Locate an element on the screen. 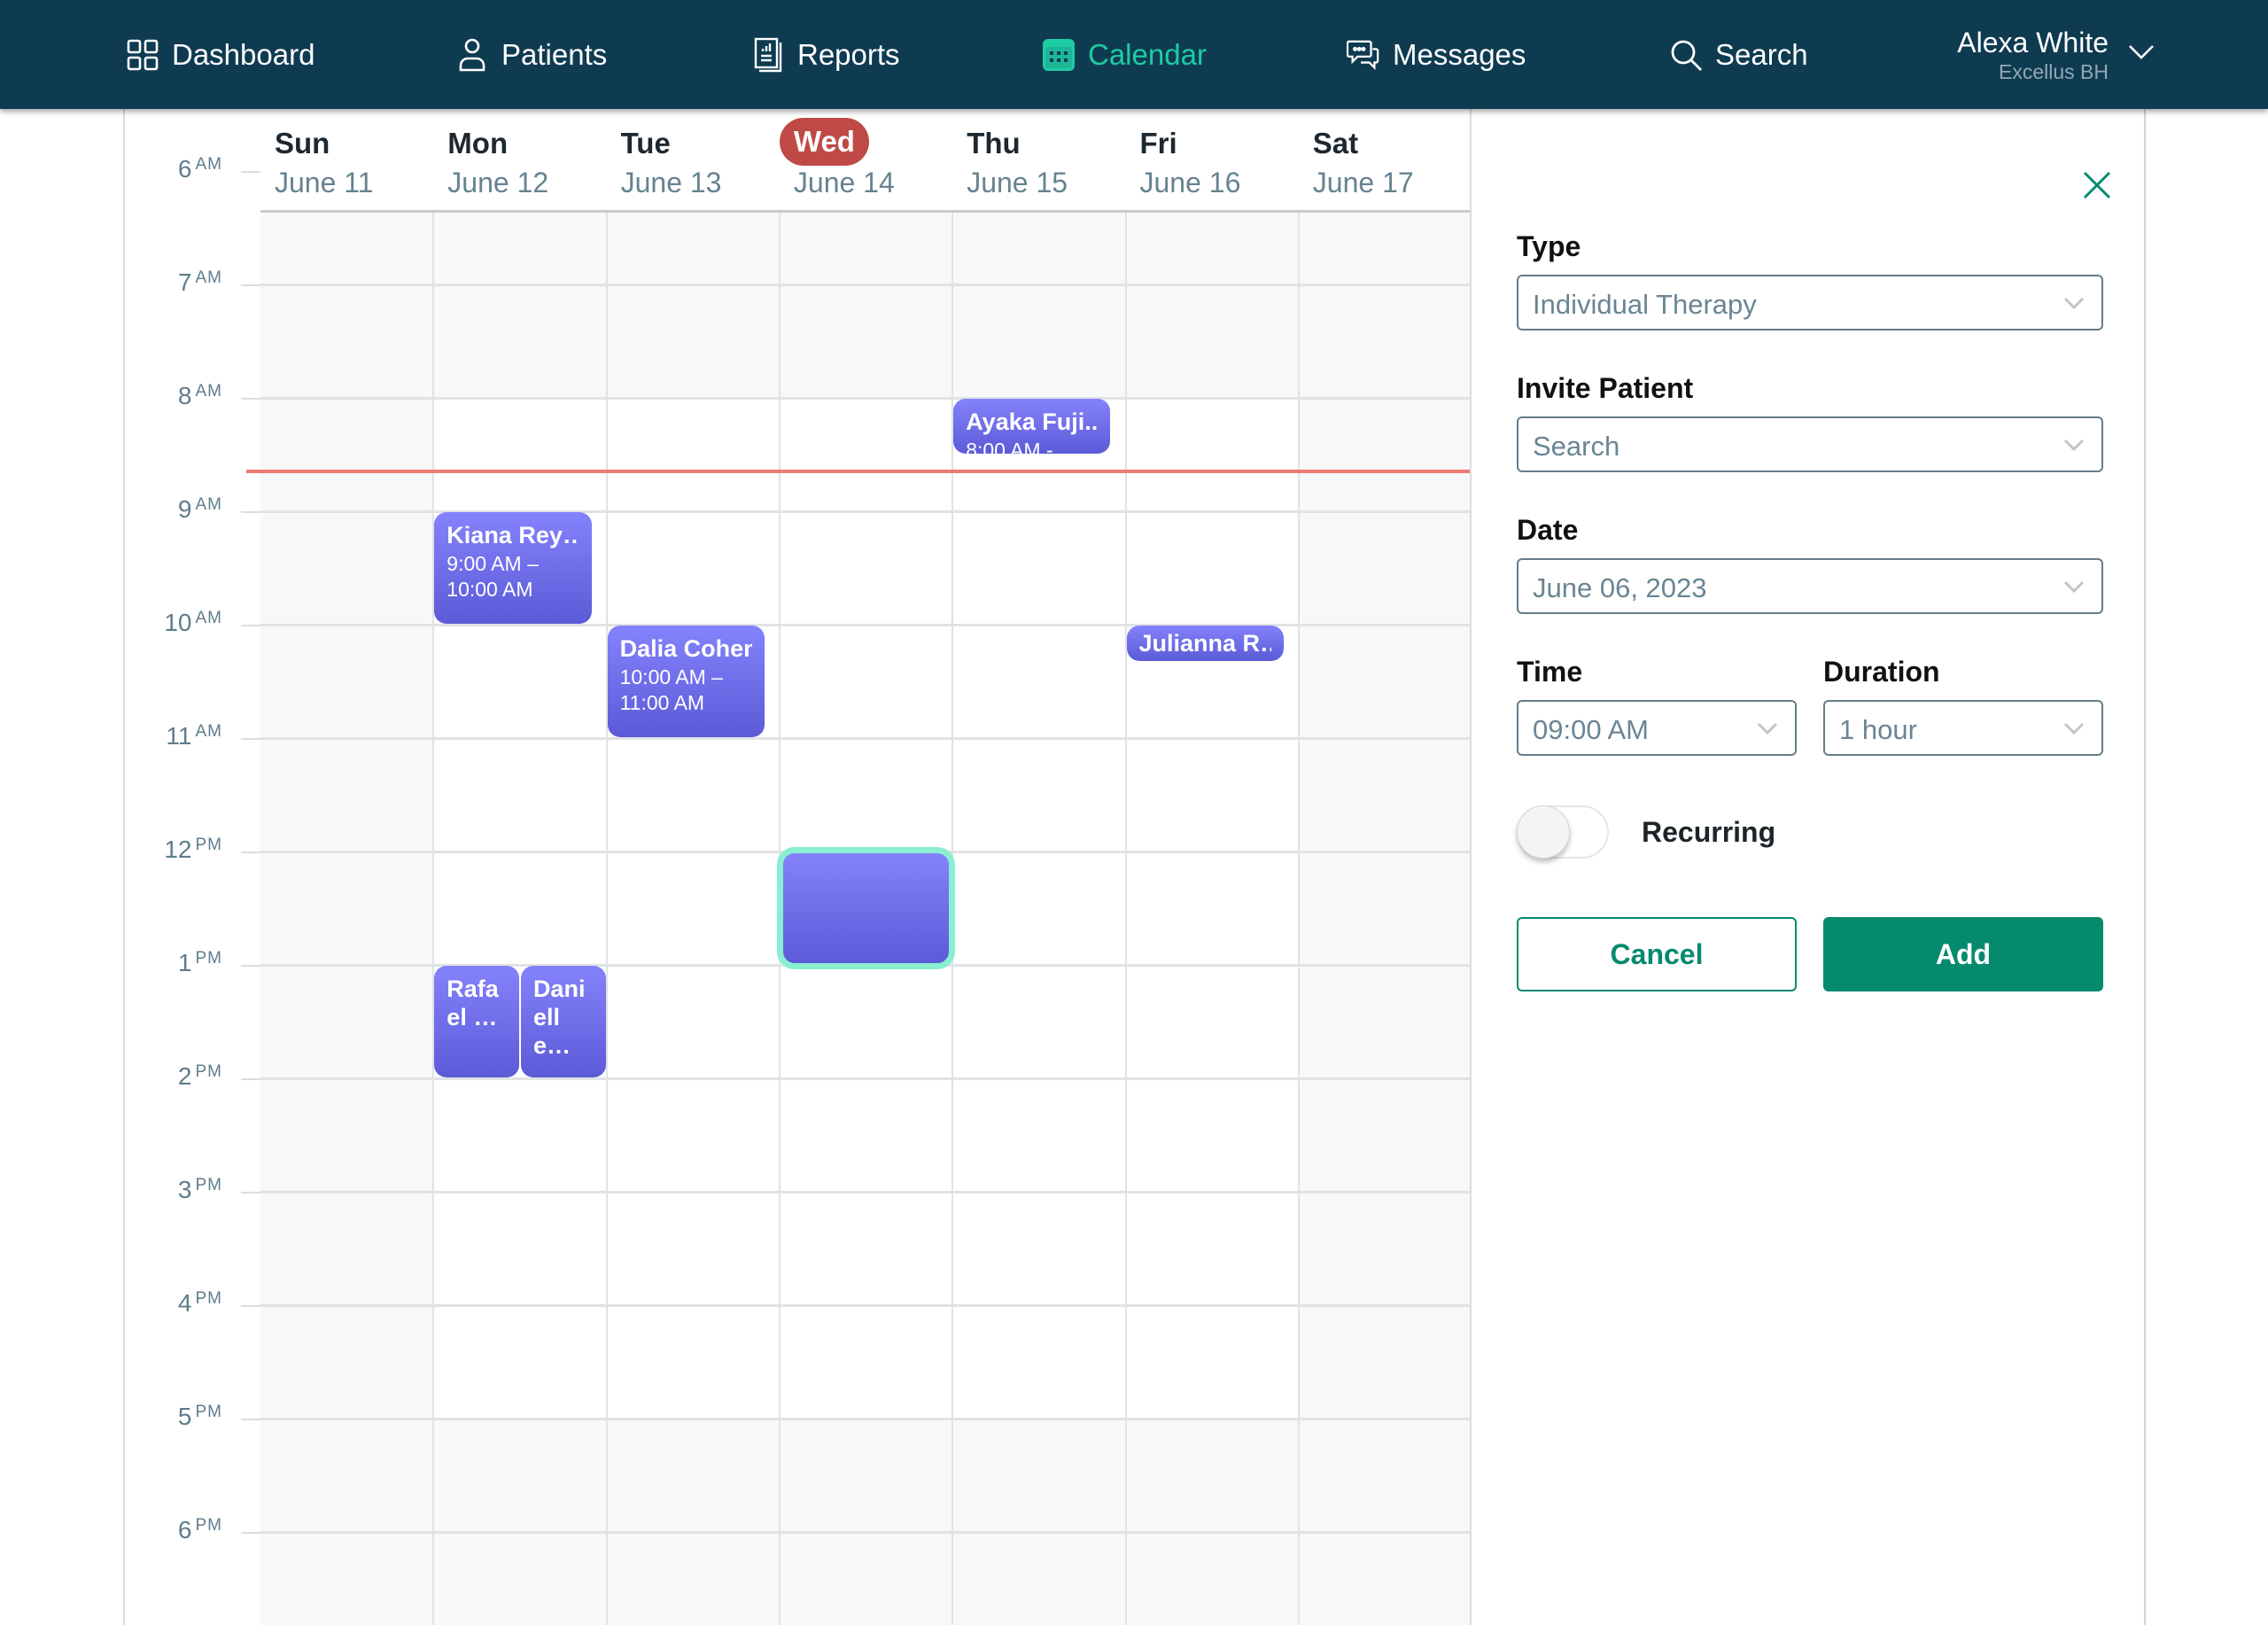 The height and width of the screenshot is (1625, 2268). invite-patient-label: Invite Patient is located at coordinates (1605, 388).